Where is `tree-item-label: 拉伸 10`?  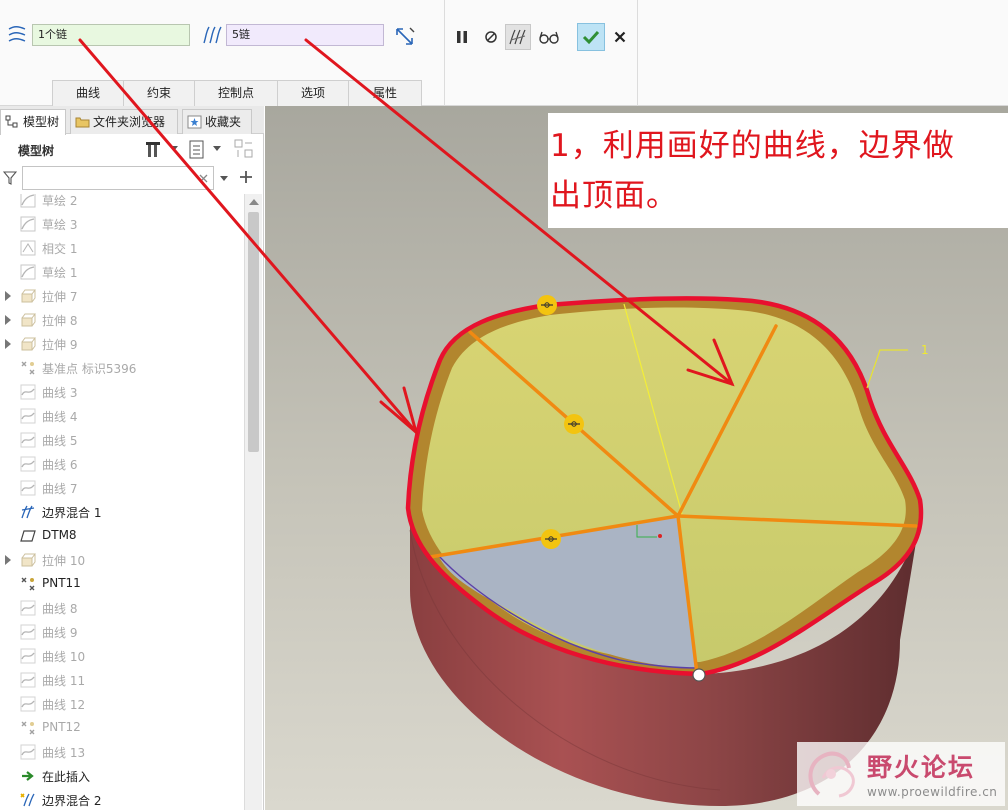 tree-item-label: 拉伸 10 is located at coordinates (64, 561).